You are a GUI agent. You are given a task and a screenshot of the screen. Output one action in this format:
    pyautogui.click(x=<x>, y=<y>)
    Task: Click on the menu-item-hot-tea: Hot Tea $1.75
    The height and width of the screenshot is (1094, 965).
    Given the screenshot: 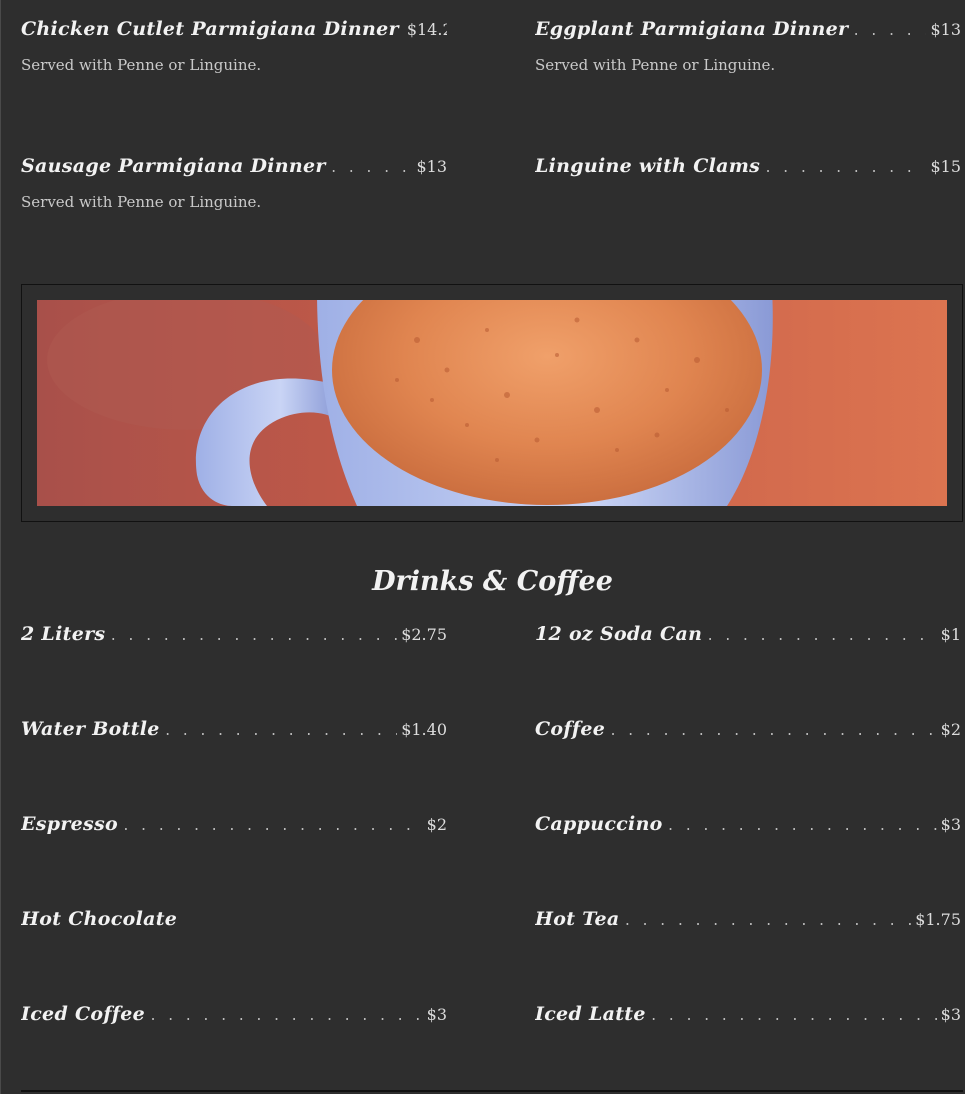 What is the action you would take?
    pyautogui.click(x=748, y=919)
    